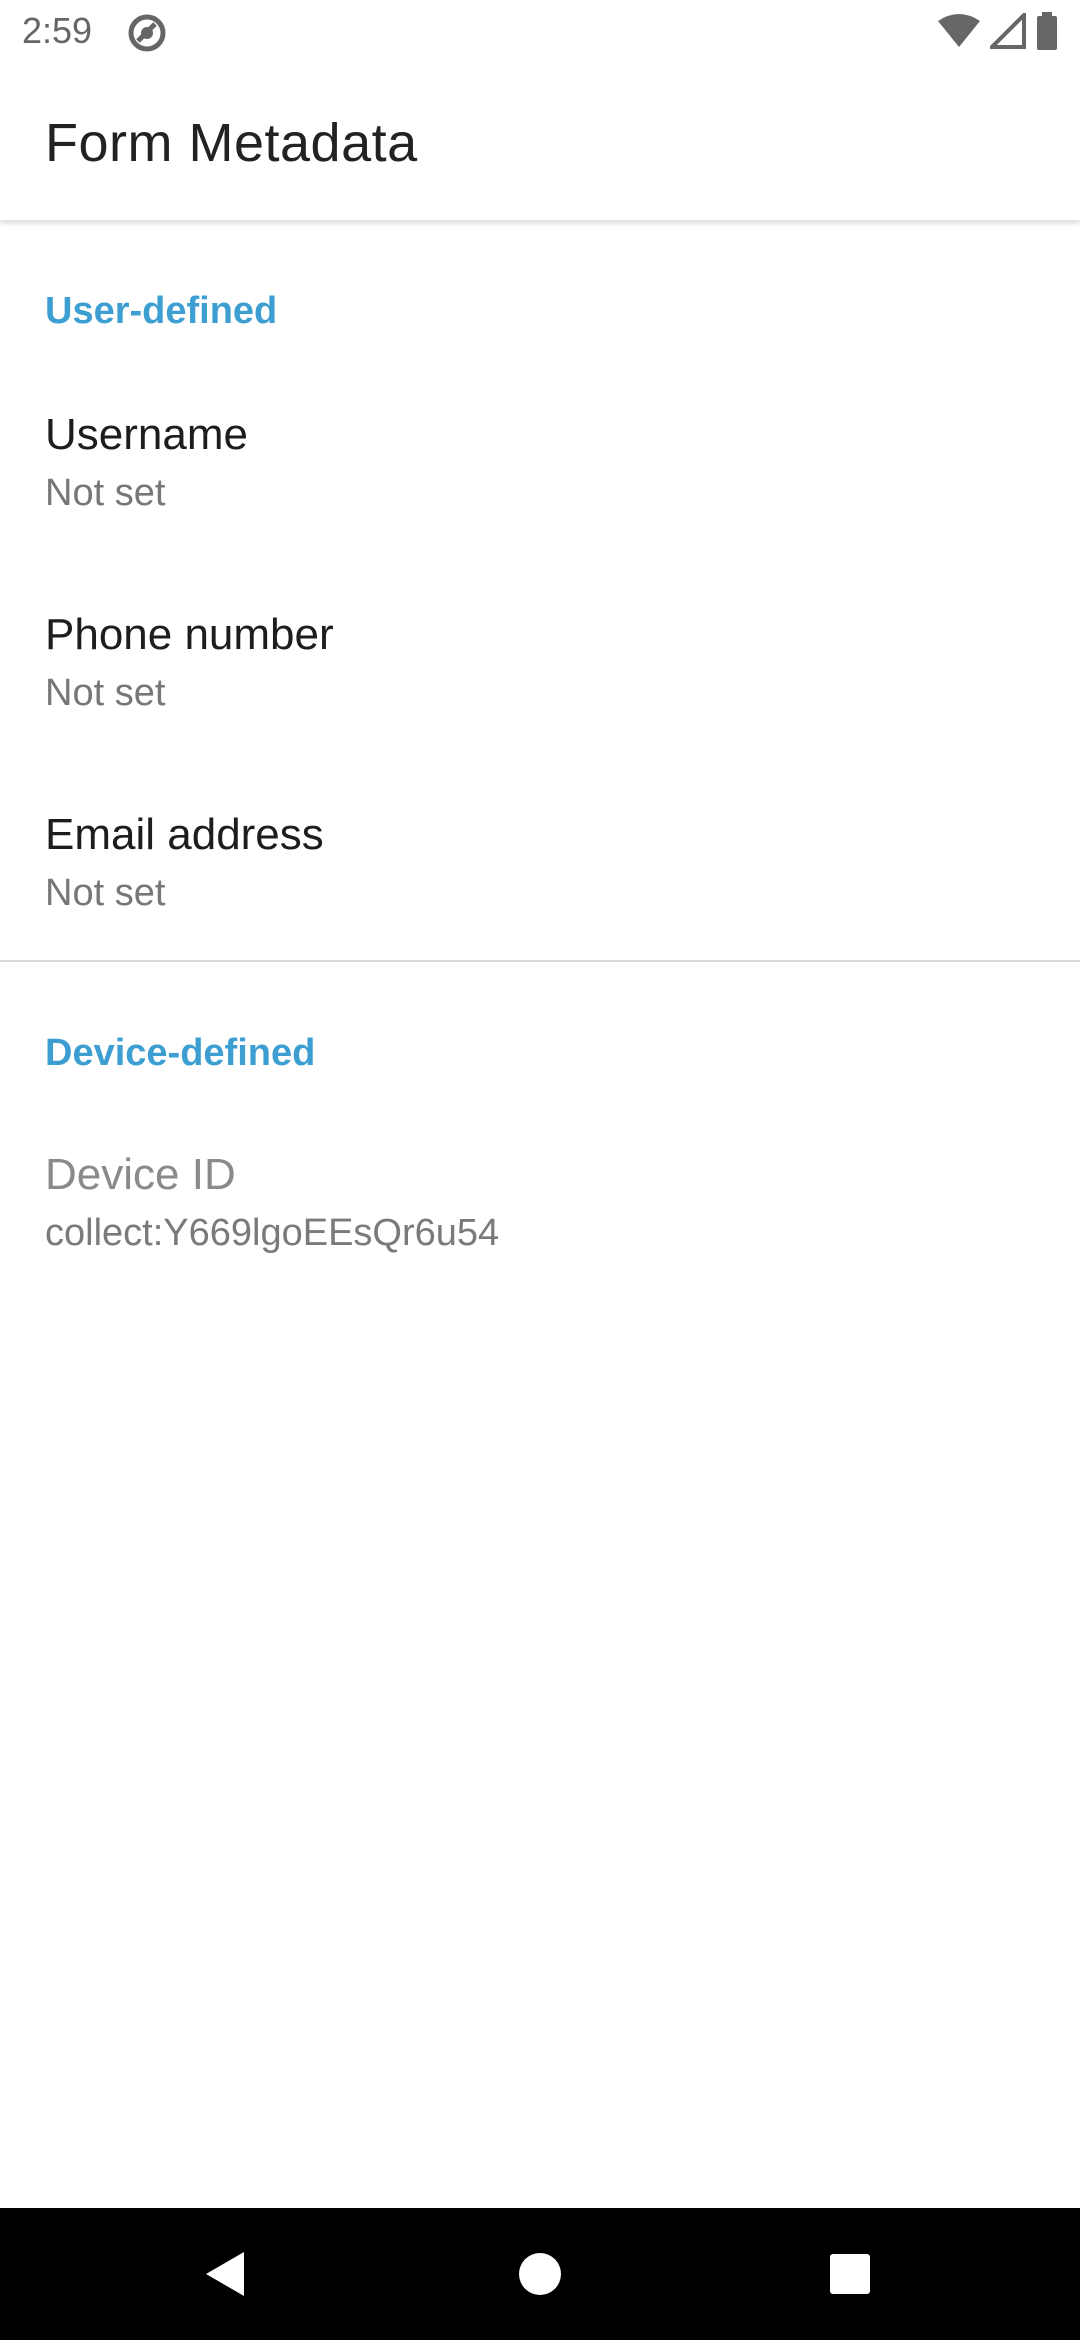 The height and width of the screenshot is (2340, 1080). I want to click on section-header-device-defined: Device-defined, so click(180, 1053).